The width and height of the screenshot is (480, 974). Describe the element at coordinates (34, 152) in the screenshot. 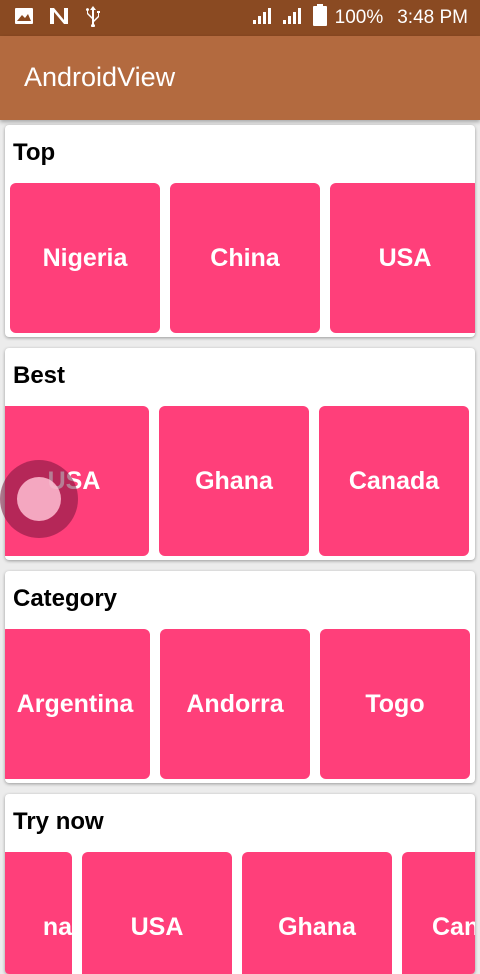

I see `section-title: Top` at that location.